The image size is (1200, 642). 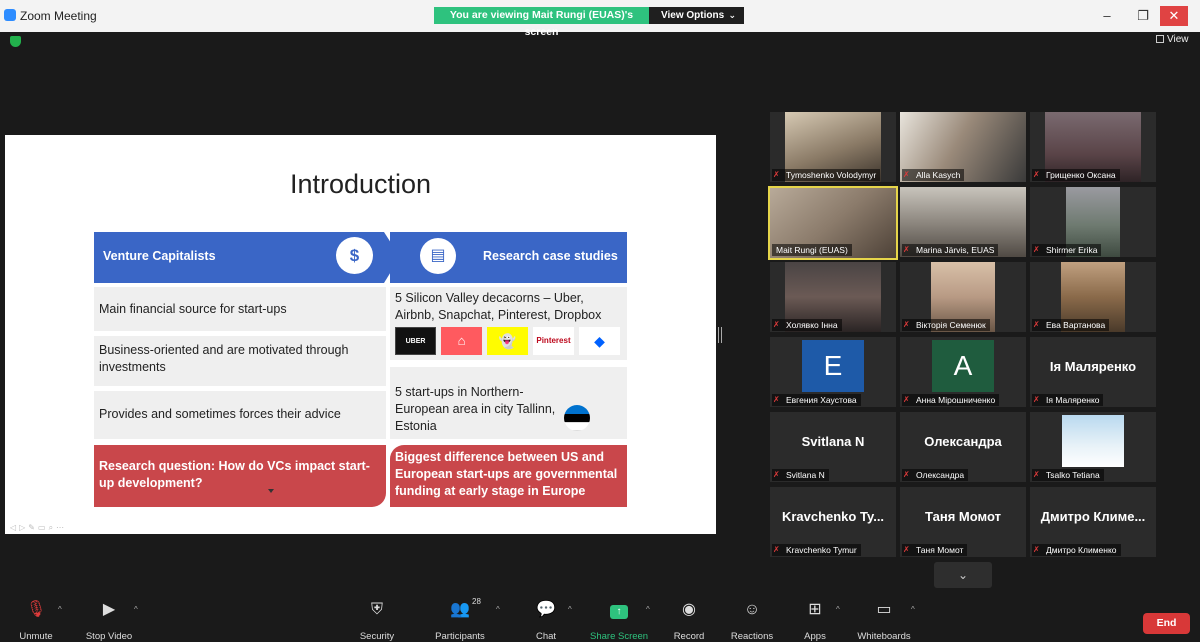 I want to click on airbnb-logo-icon: ⌂, so click(x=461, y=341).